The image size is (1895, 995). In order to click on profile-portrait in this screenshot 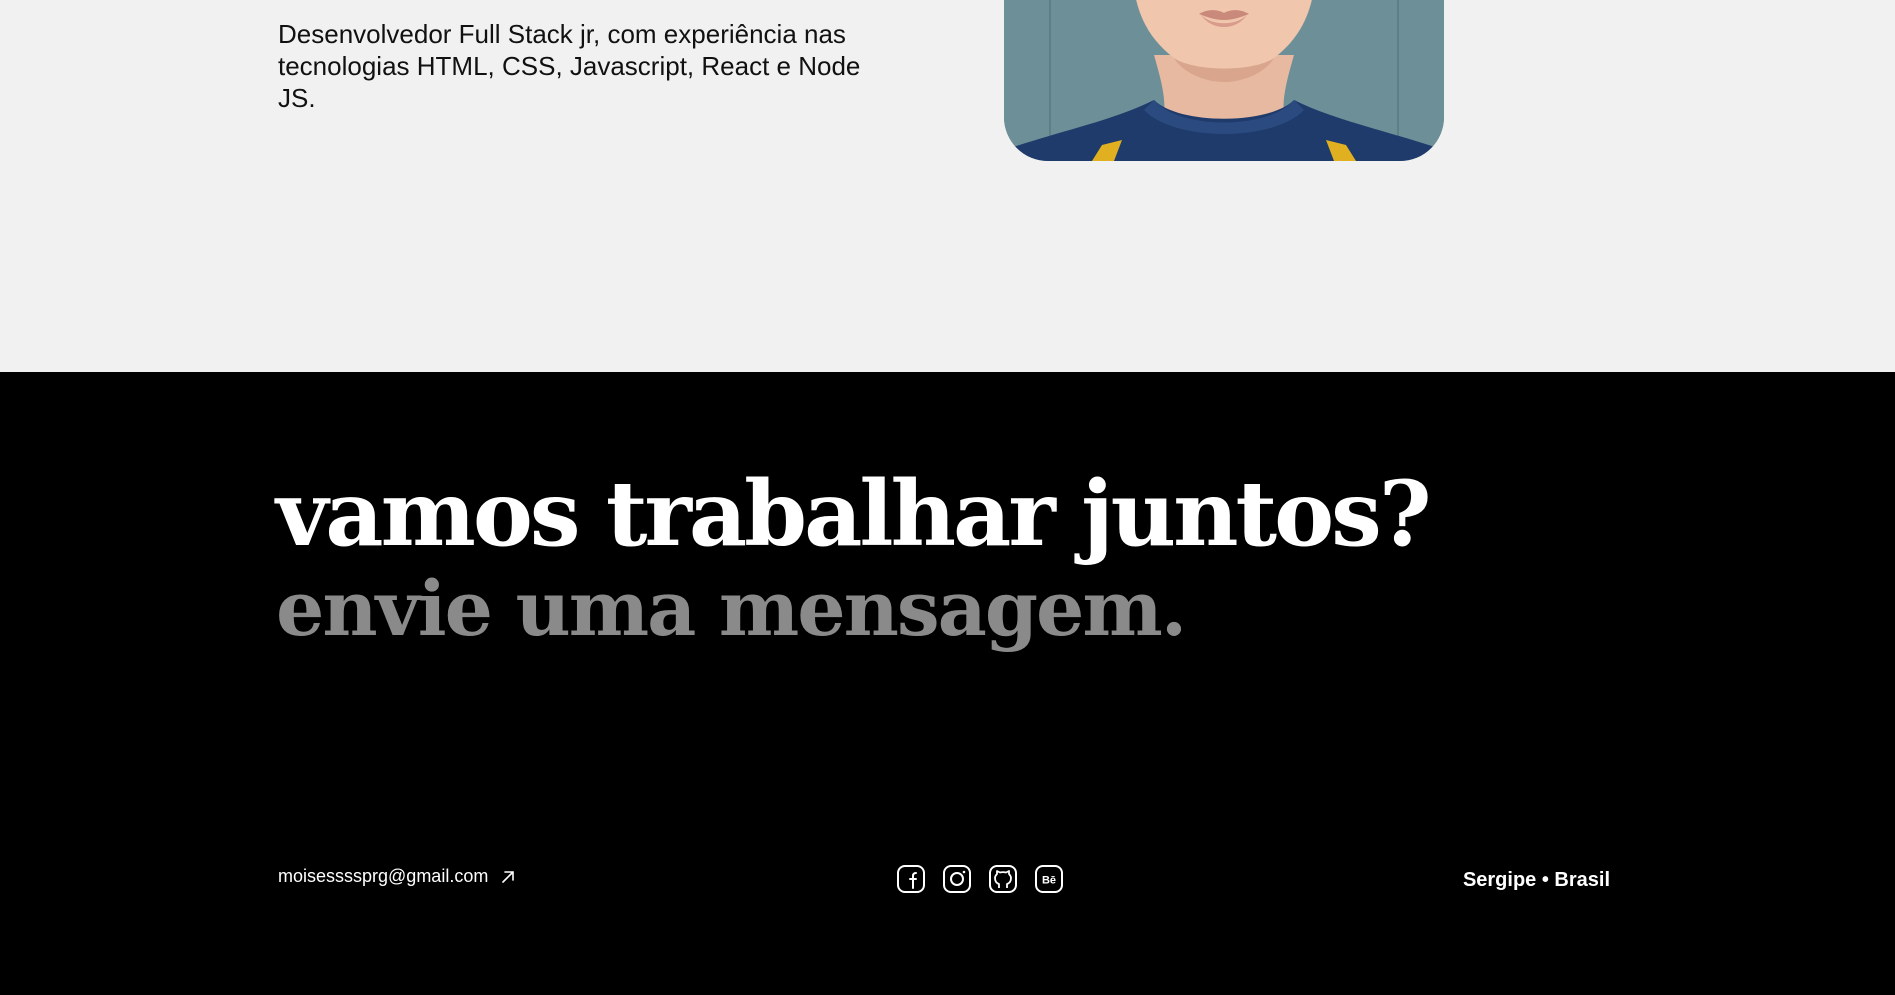, I will do `click(1224, 80)`.